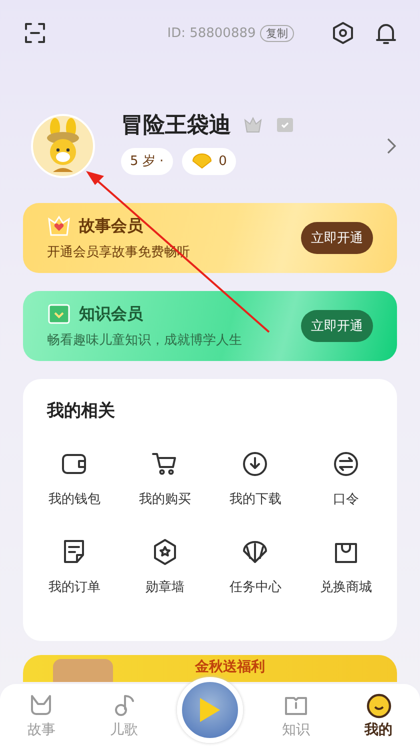 This screenshot has width=420, height=747. What do you see at coordinates (147, 161) in the screenshot?
I see `age-chip: 5 岁 ·` at bounding box center [147, 161].